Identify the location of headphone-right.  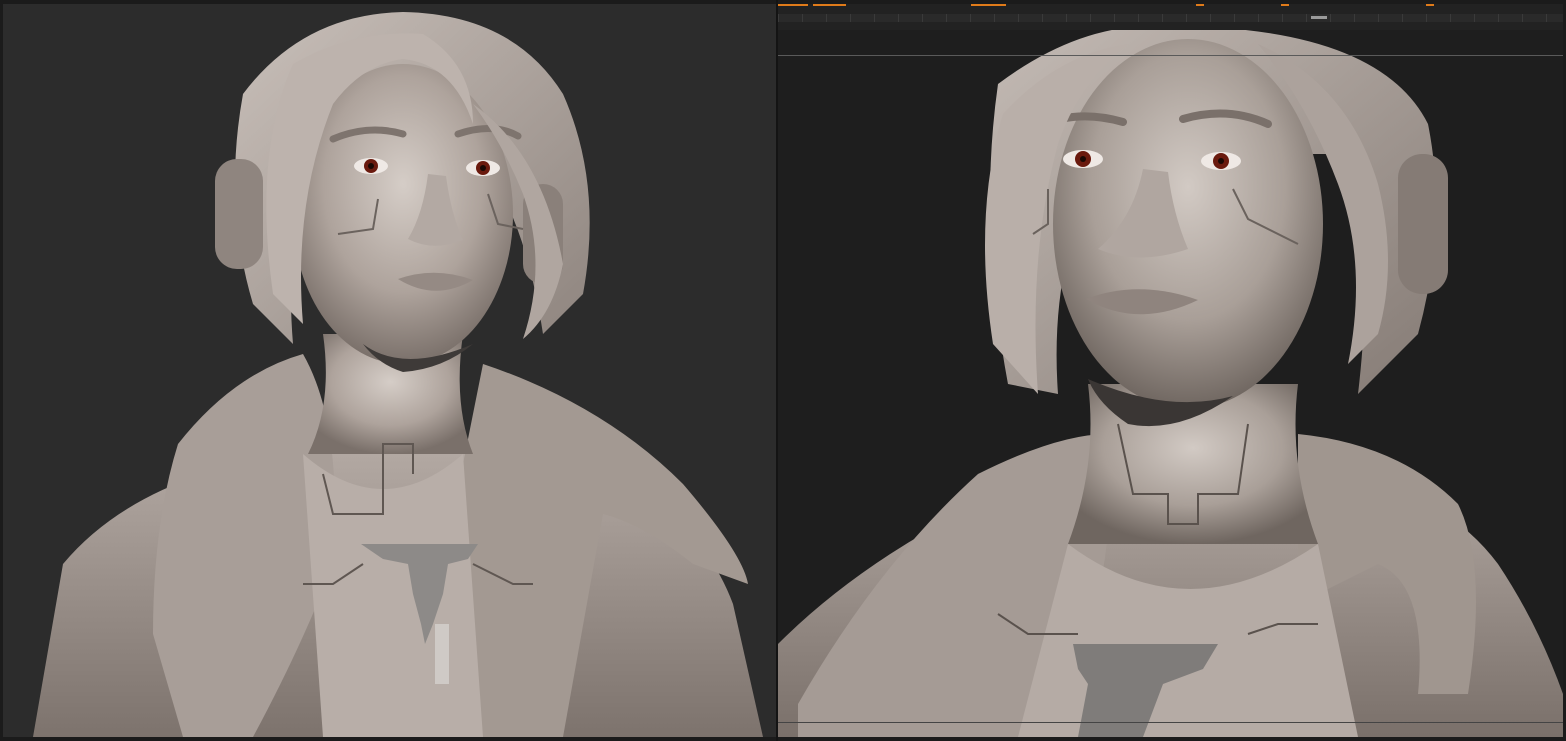
(1423, 224).